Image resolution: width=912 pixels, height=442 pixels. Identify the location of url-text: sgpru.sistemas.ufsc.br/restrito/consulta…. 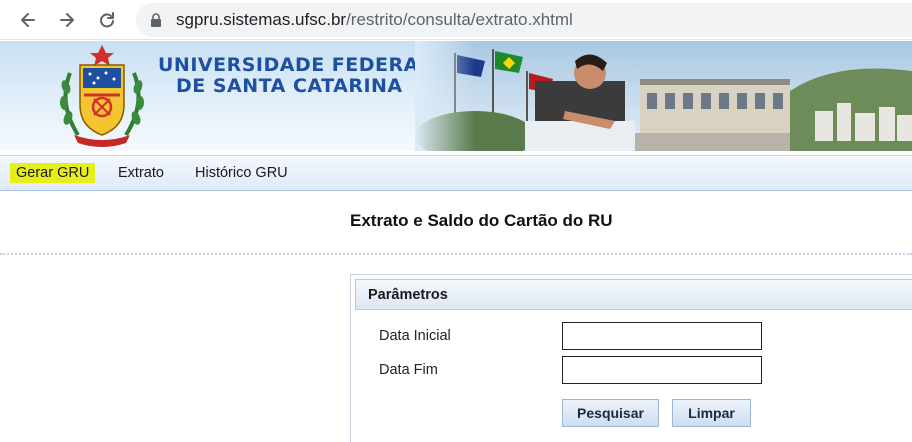
(374, 20).